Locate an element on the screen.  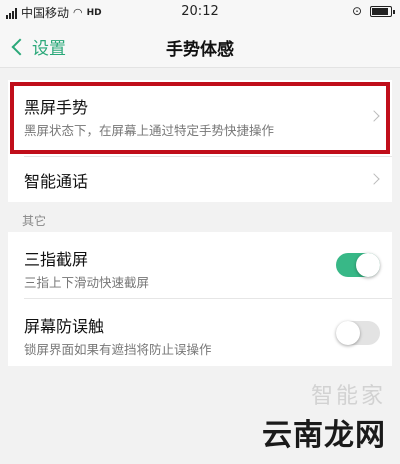
status-time: 20:12 is located at coordinates (200, 11).